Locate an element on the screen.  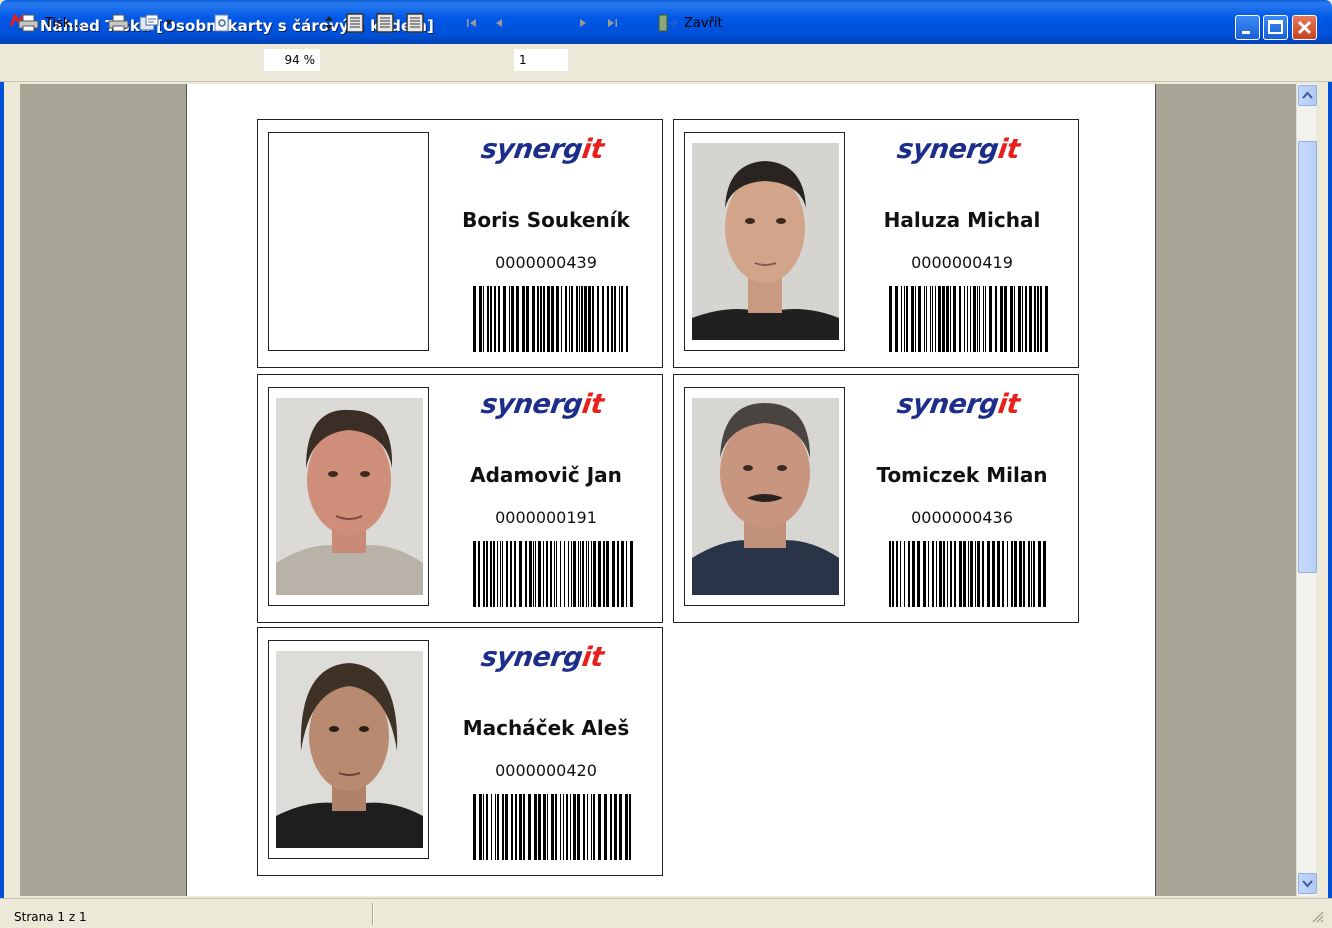
scroll-thumb is located at coordinates (1307, 357).